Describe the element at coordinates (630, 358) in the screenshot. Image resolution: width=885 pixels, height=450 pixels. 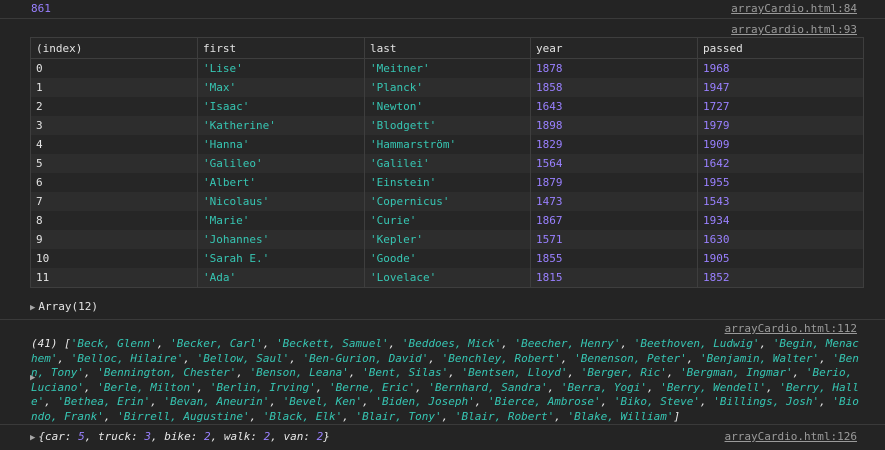
I see `array-item: 'Benenson, Peter'` at that location.